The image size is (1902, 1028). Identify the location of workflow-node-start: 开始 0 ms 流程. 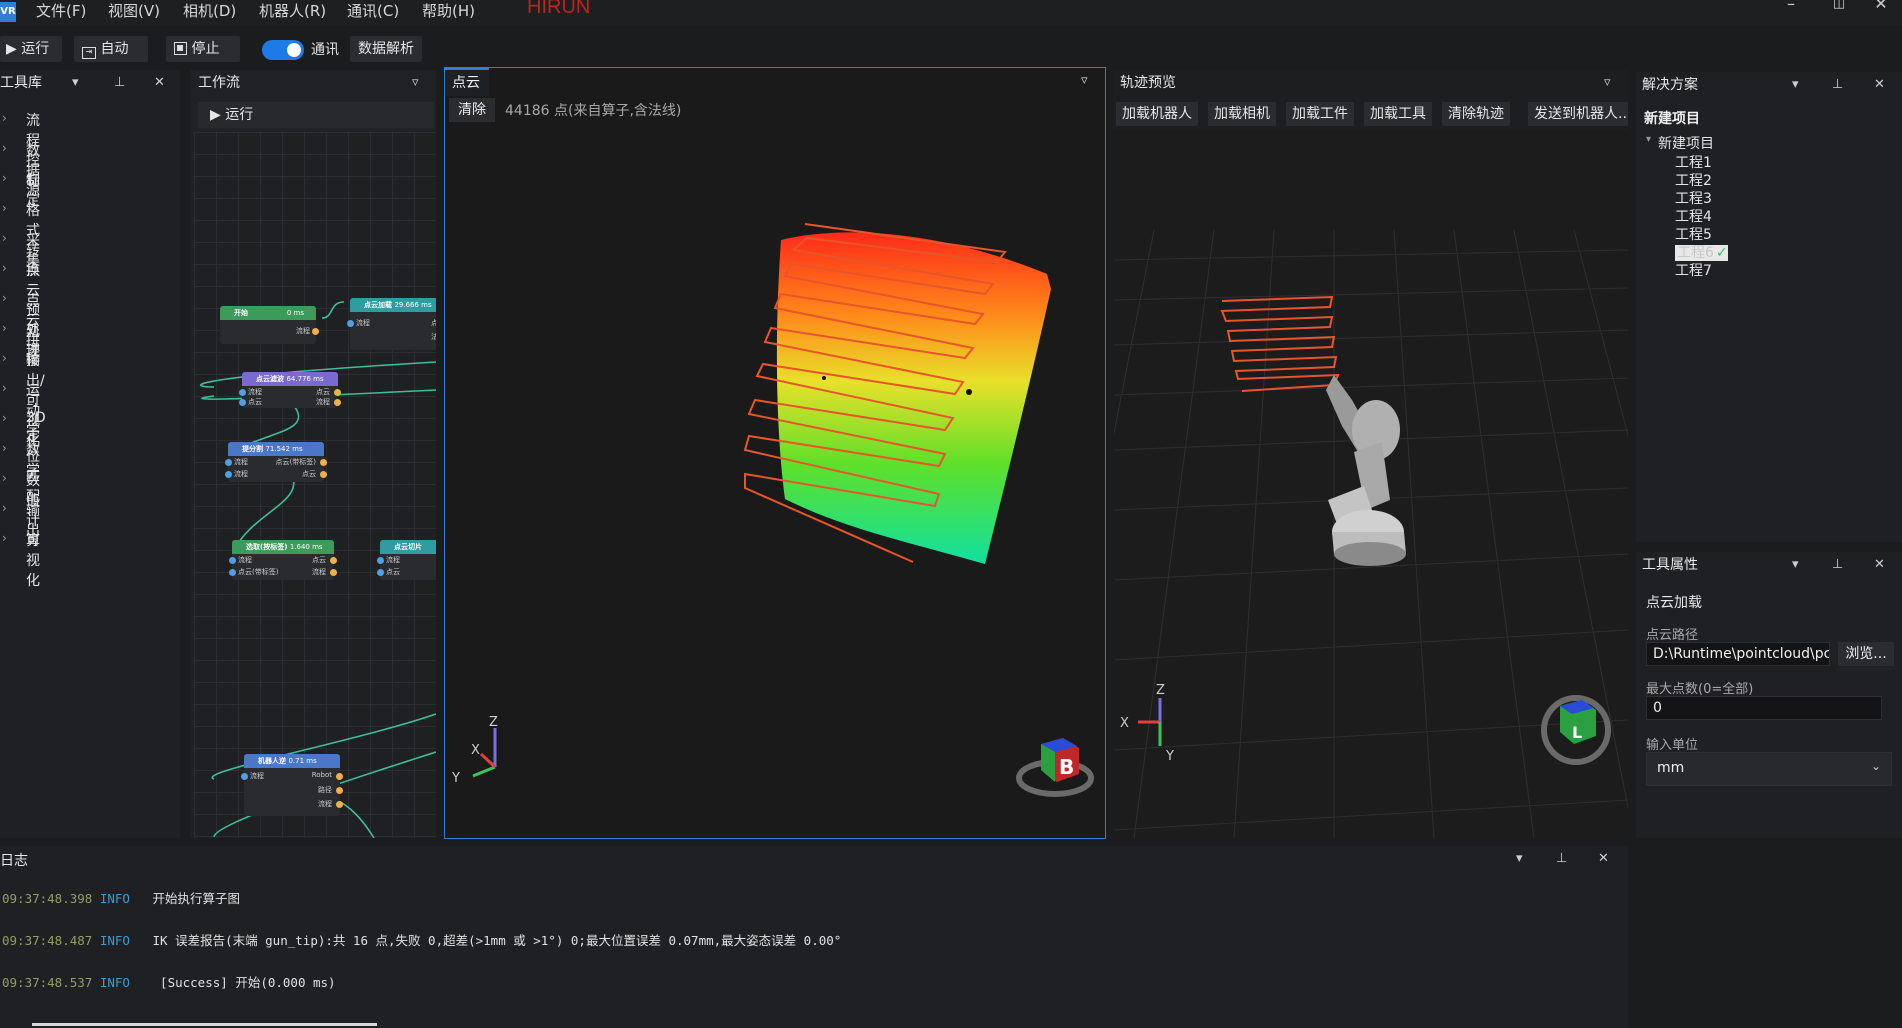
(269, 325).